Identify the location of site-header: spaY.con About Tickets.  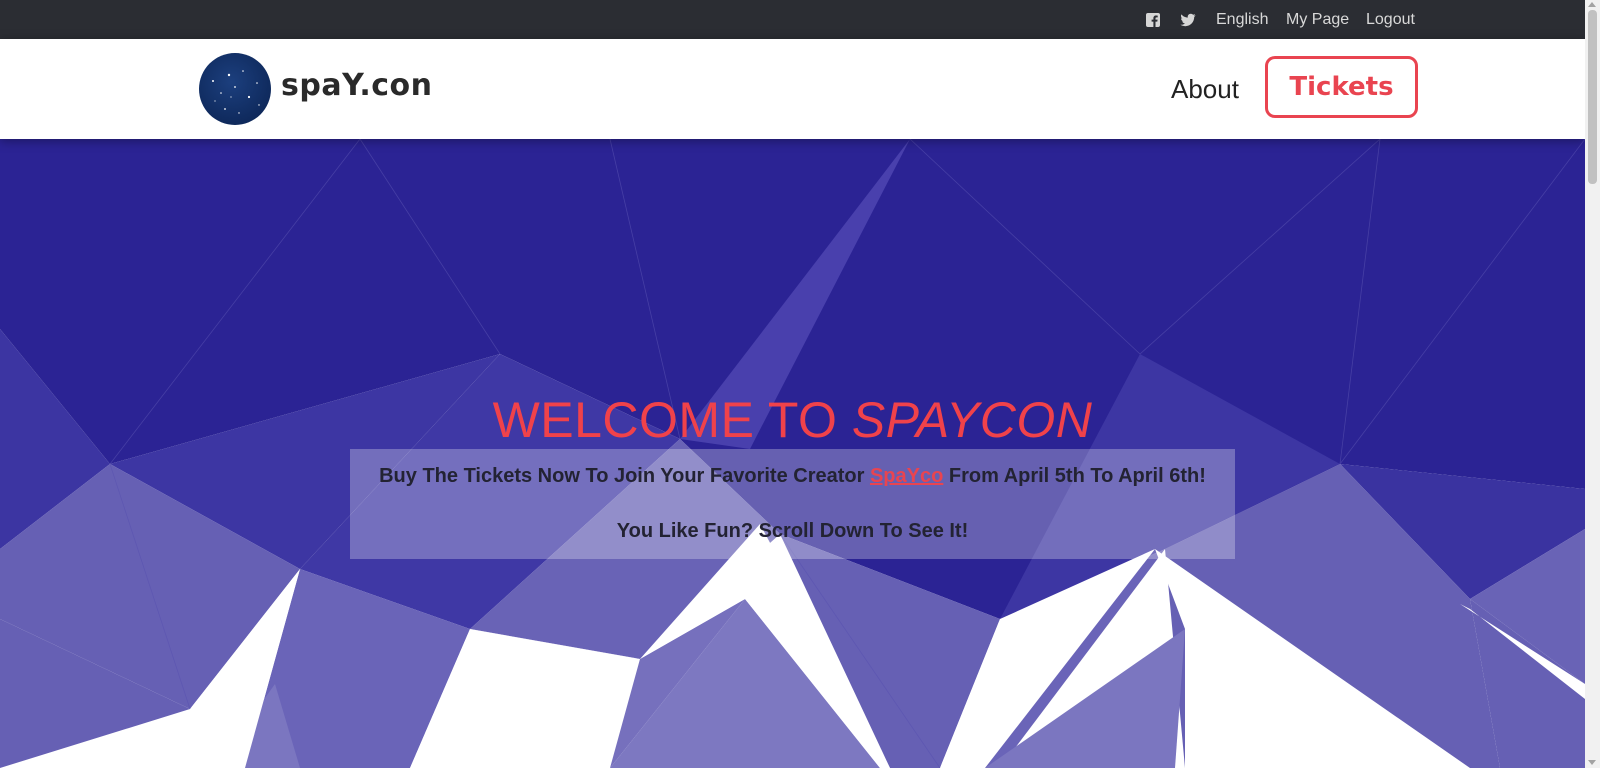
(792, 89).